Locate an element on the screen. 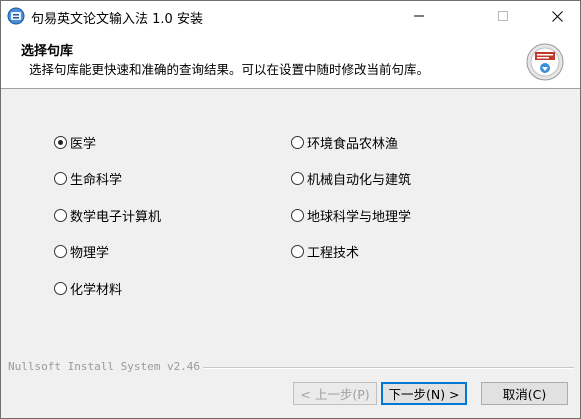 This screenshot has height=419, width=581. option-label: 环境食品农林渔 is located at coordinates (353, 144).